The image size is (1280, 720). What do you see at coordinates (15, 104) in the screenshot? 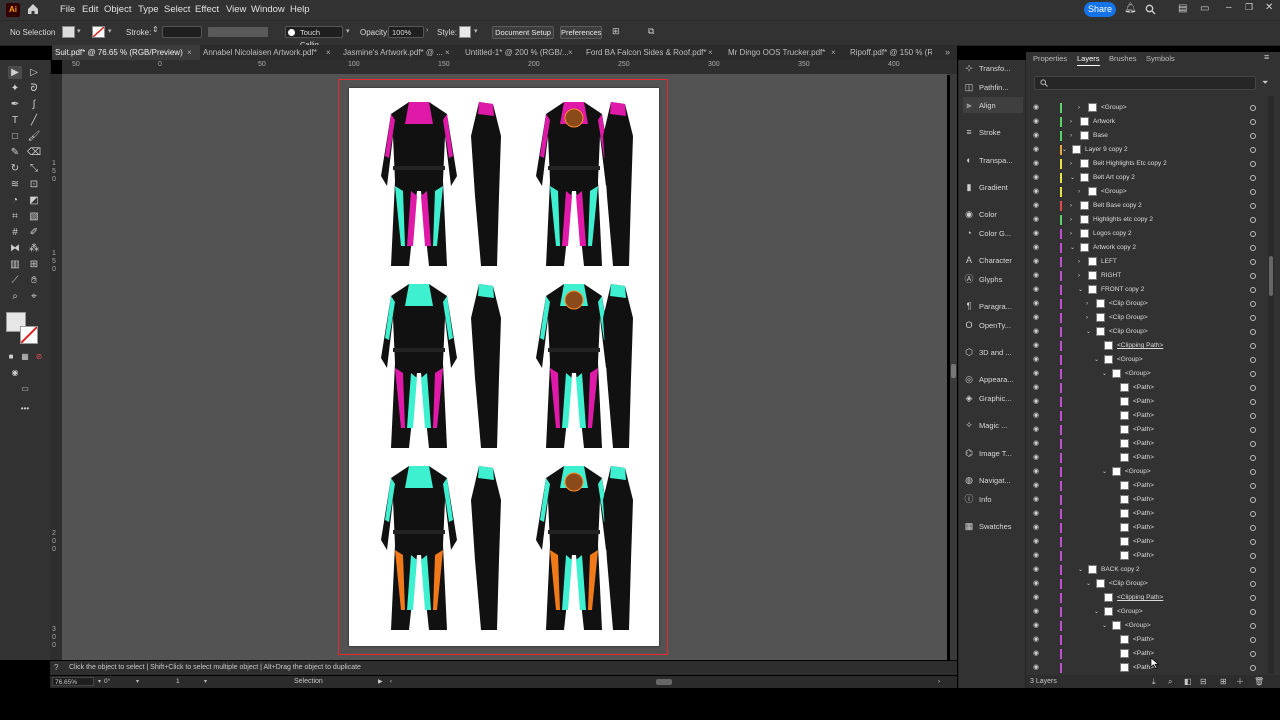
I see `pen-tool-icon: ✒` at bounding box center [15, 104].